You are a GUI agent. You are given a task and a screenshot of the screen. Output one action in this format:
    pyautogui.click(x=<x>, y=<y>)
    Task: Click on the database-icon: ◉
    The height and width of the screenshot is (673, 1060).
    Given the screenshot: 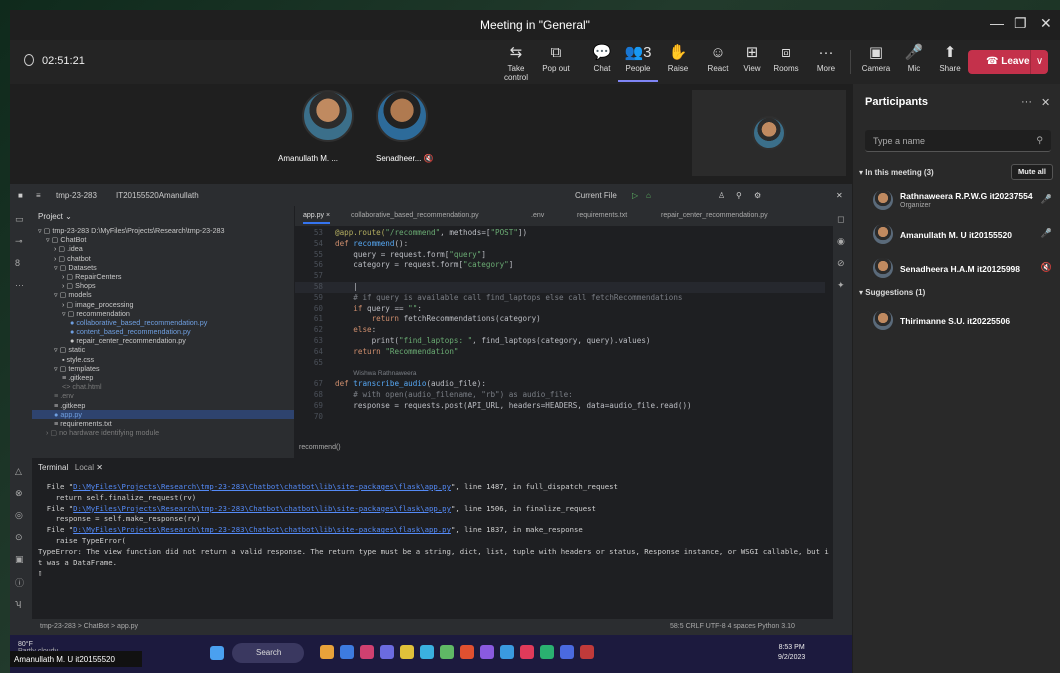 What is the action you would take?
    pyautogui.click(x=841, y=241)
    